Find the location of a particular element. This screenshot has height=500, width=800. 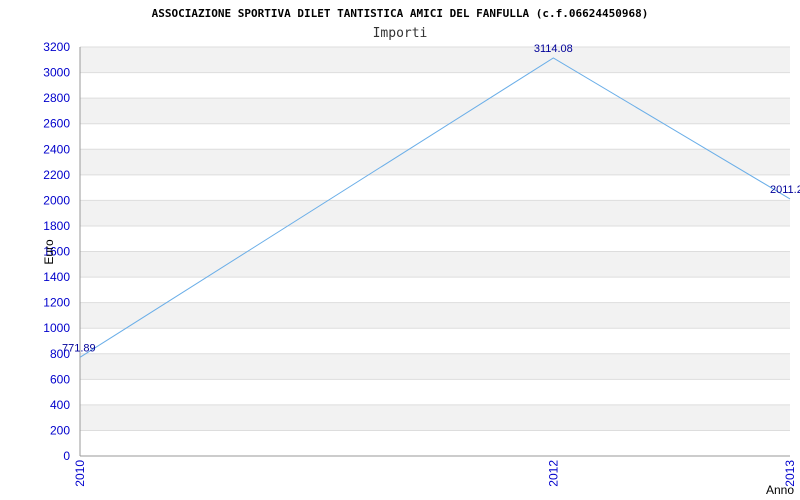

x-tick-label: 2010 is located at coordinates (80, 473).